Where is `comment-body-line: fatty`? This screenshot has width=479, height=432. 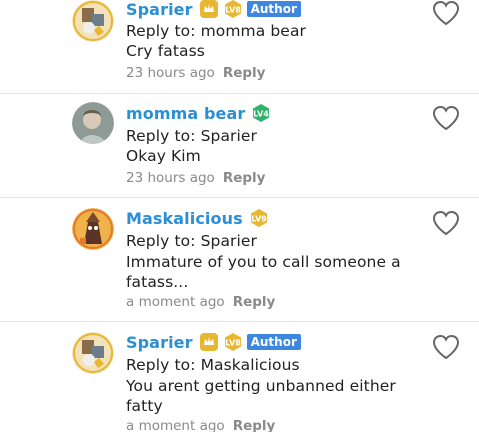 comment-body-line: fatty is located at coordinates (144, 406).